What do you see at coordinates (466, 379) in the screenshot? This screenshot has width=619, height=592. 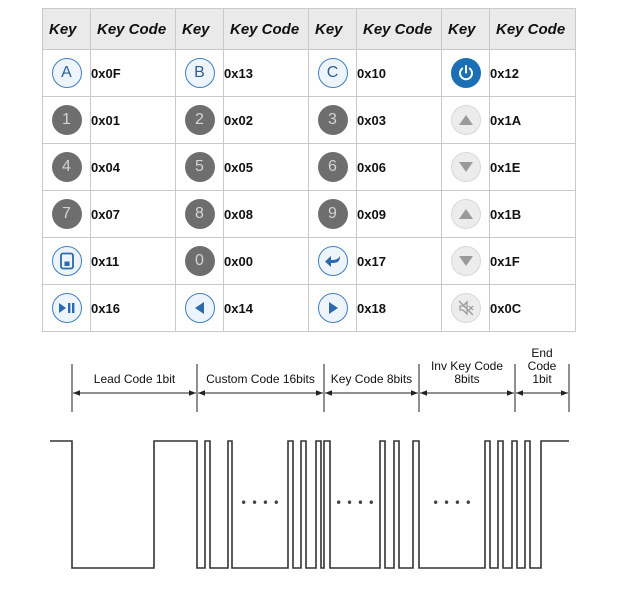 I see `segment-label: 8bits` at bounding box center [466, 379].